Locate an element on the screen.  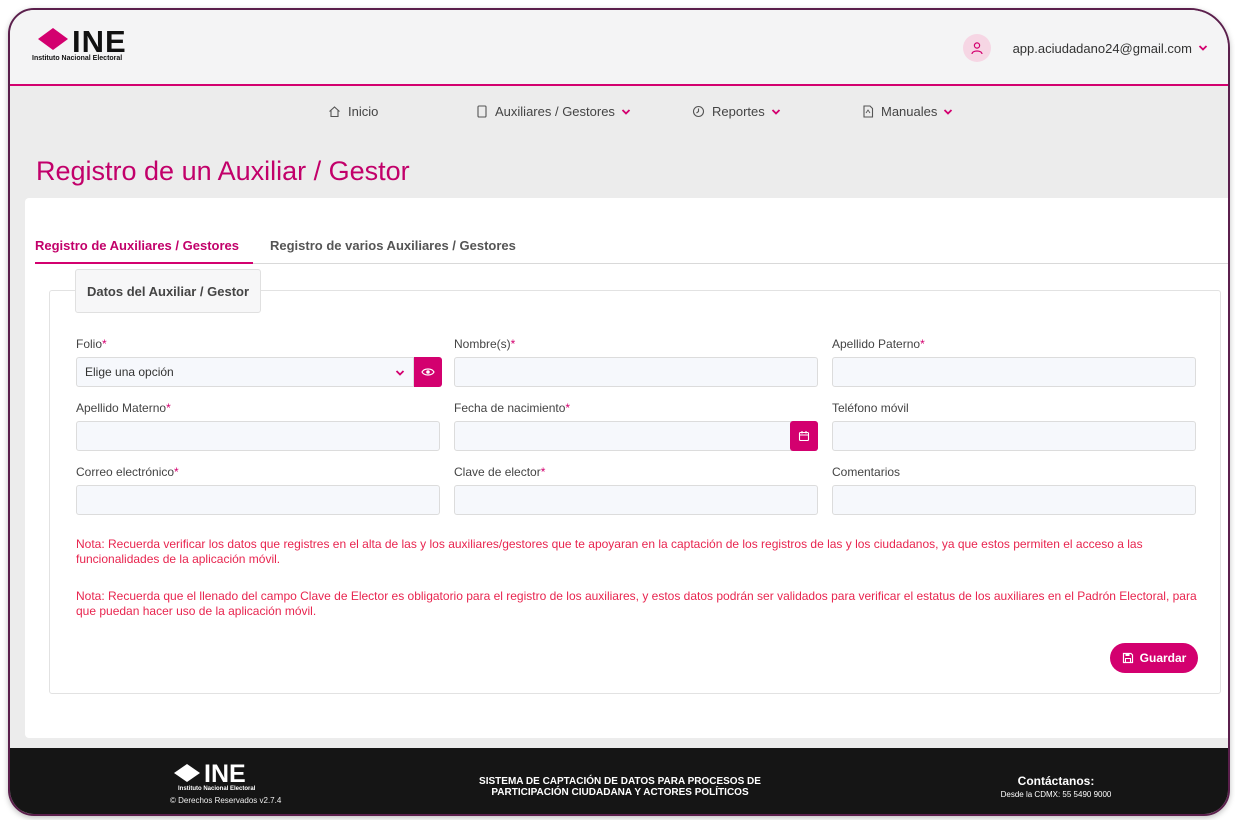
contact-phone: Desde la CDMX: 55 5490 9000 is located at coordinates (1056, 794).